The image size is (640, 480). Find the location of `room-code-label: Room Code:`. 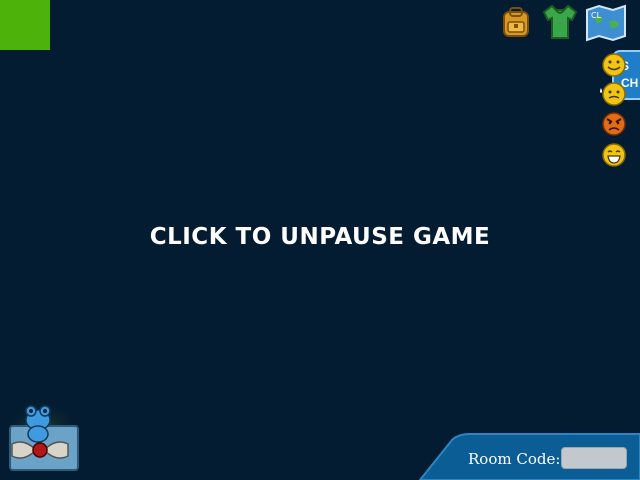

room-code-label: Room Code: is located at coordinates (514, 459).